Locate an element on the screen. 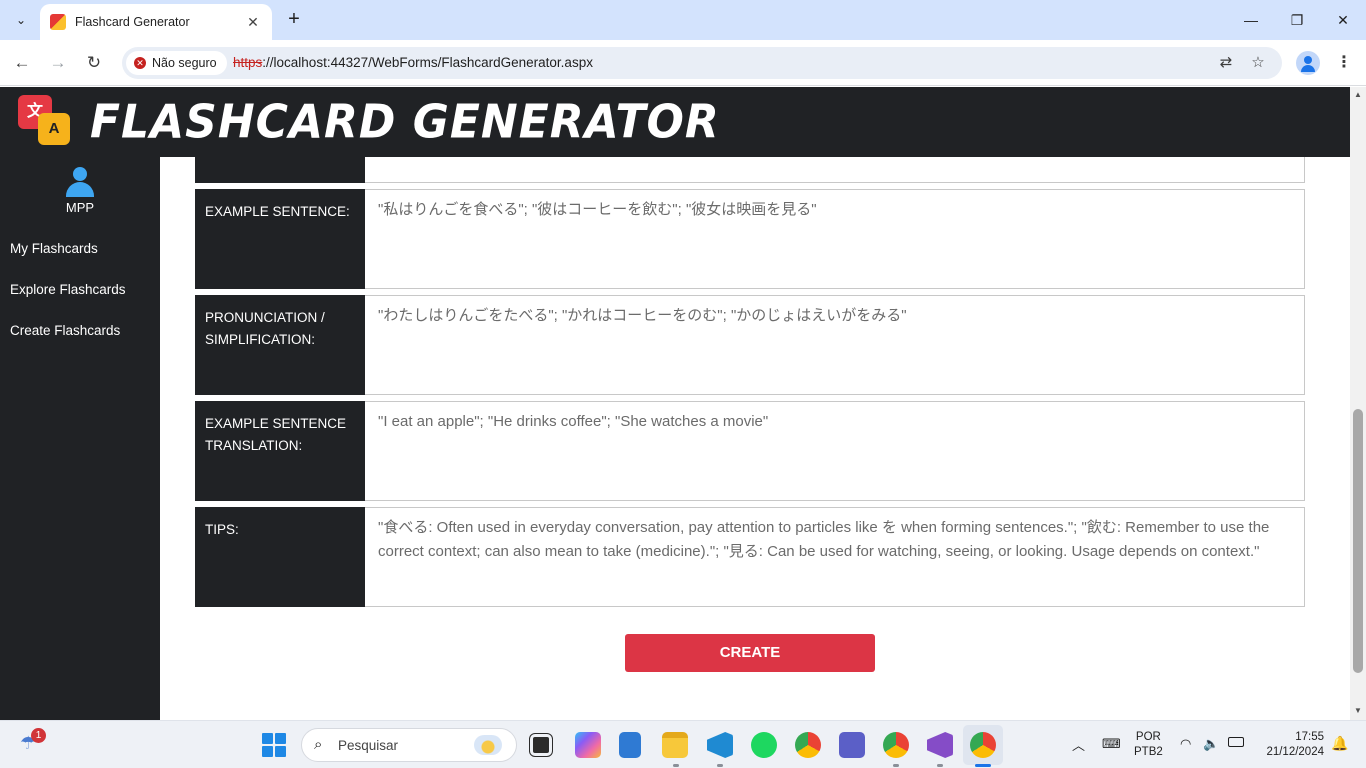  input-language-secondary: PTB2 is located at coordinates (1148, 752).